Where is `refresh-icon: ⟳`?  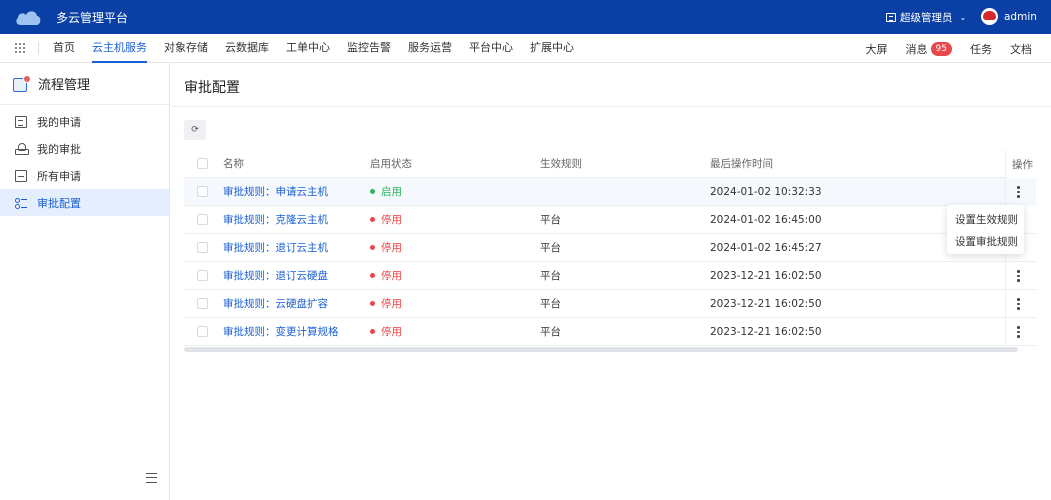 refresh-icon: ⟳ is located at coordinates (195, 130).